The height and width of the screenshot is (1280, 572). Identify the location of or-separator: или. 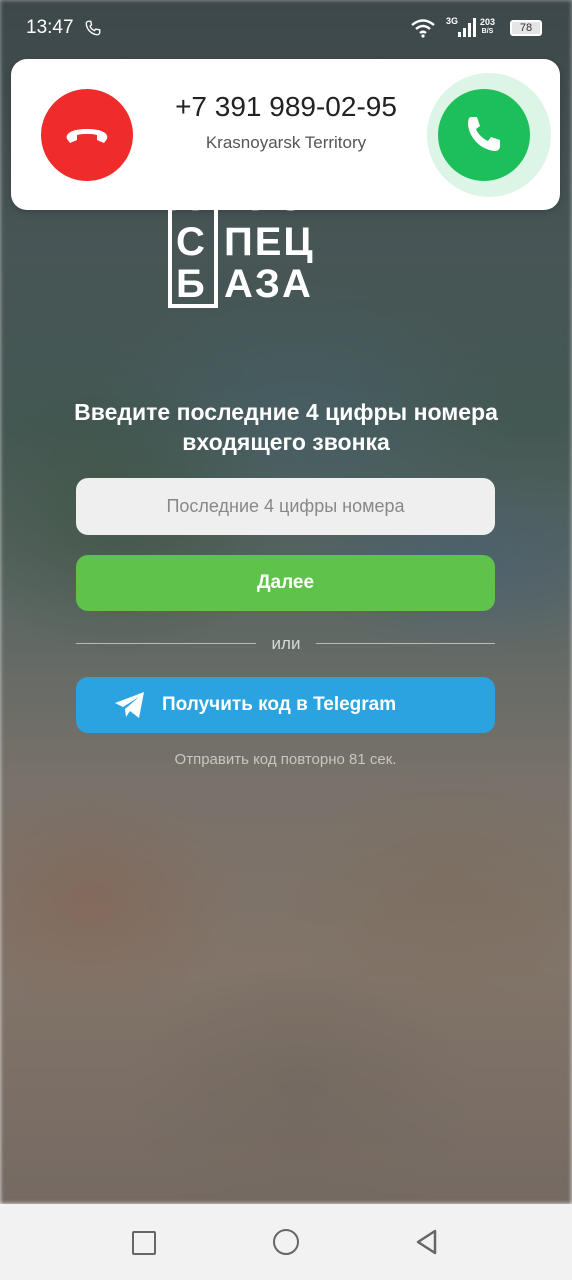
(286, 643).